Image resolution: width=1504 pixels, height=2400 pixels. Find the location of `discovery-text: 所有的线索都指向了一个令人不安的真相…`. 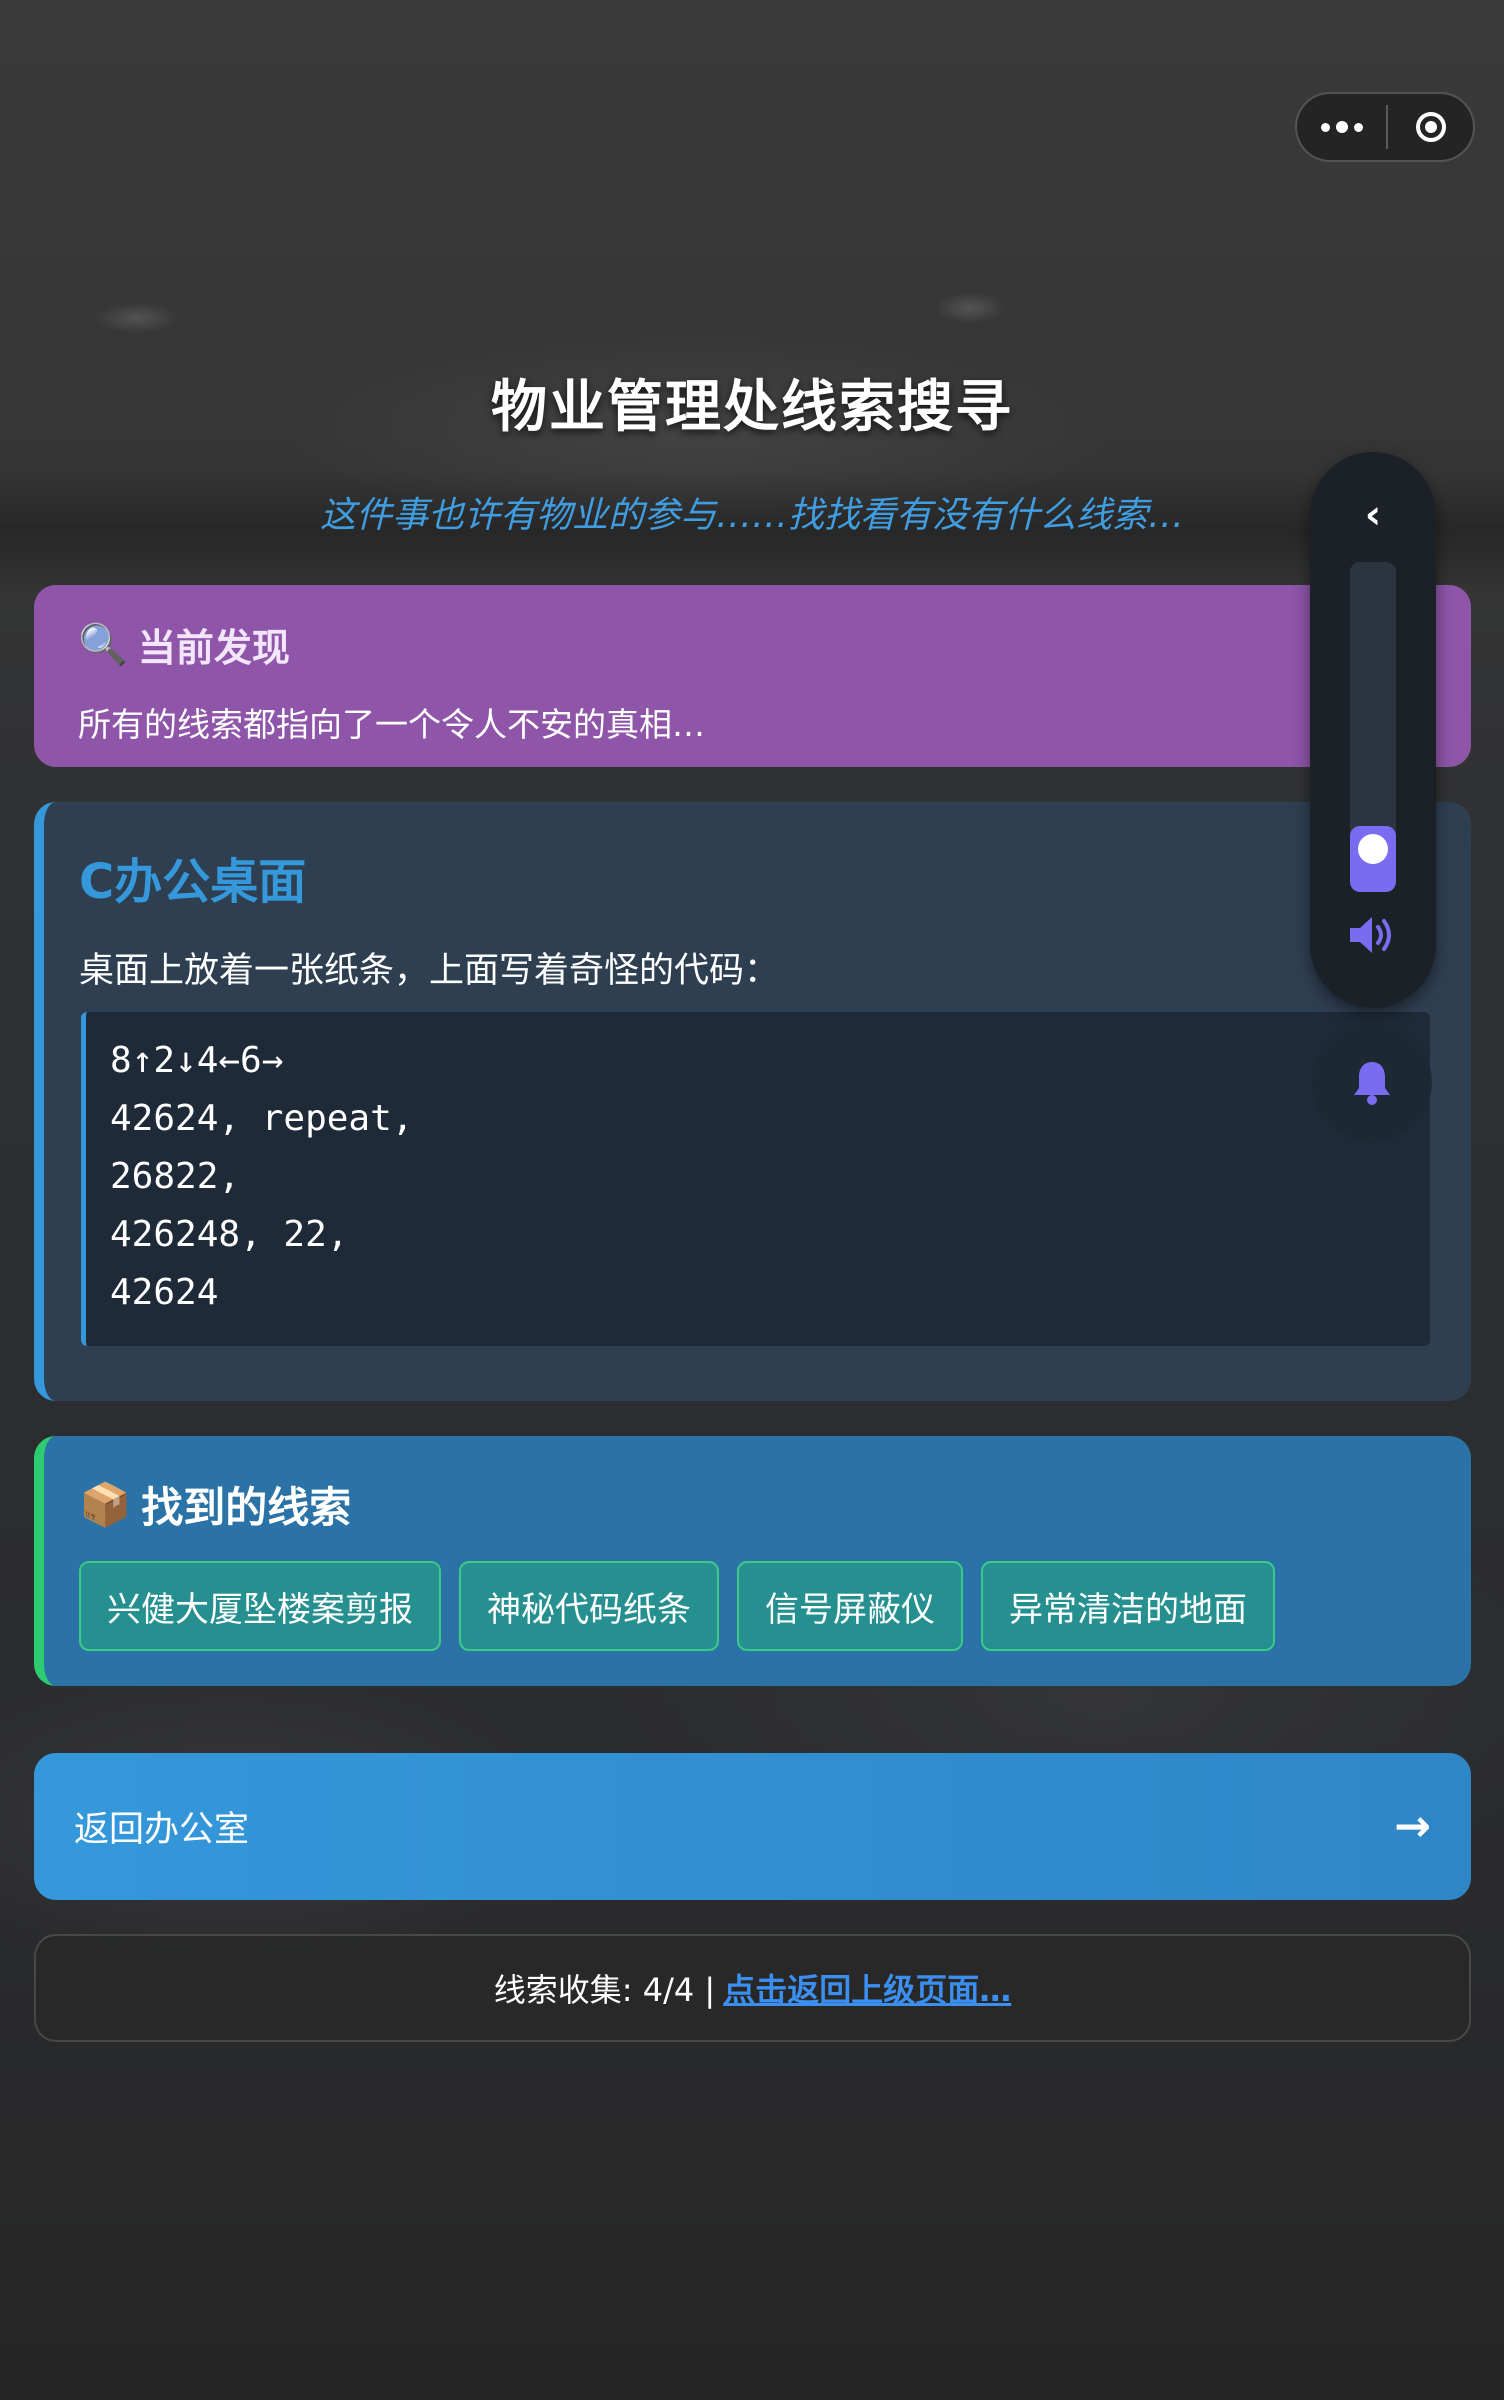

discovery-text: 所有的线索都指向了一个令人不安的真相… is located at coordinates (391, 724).